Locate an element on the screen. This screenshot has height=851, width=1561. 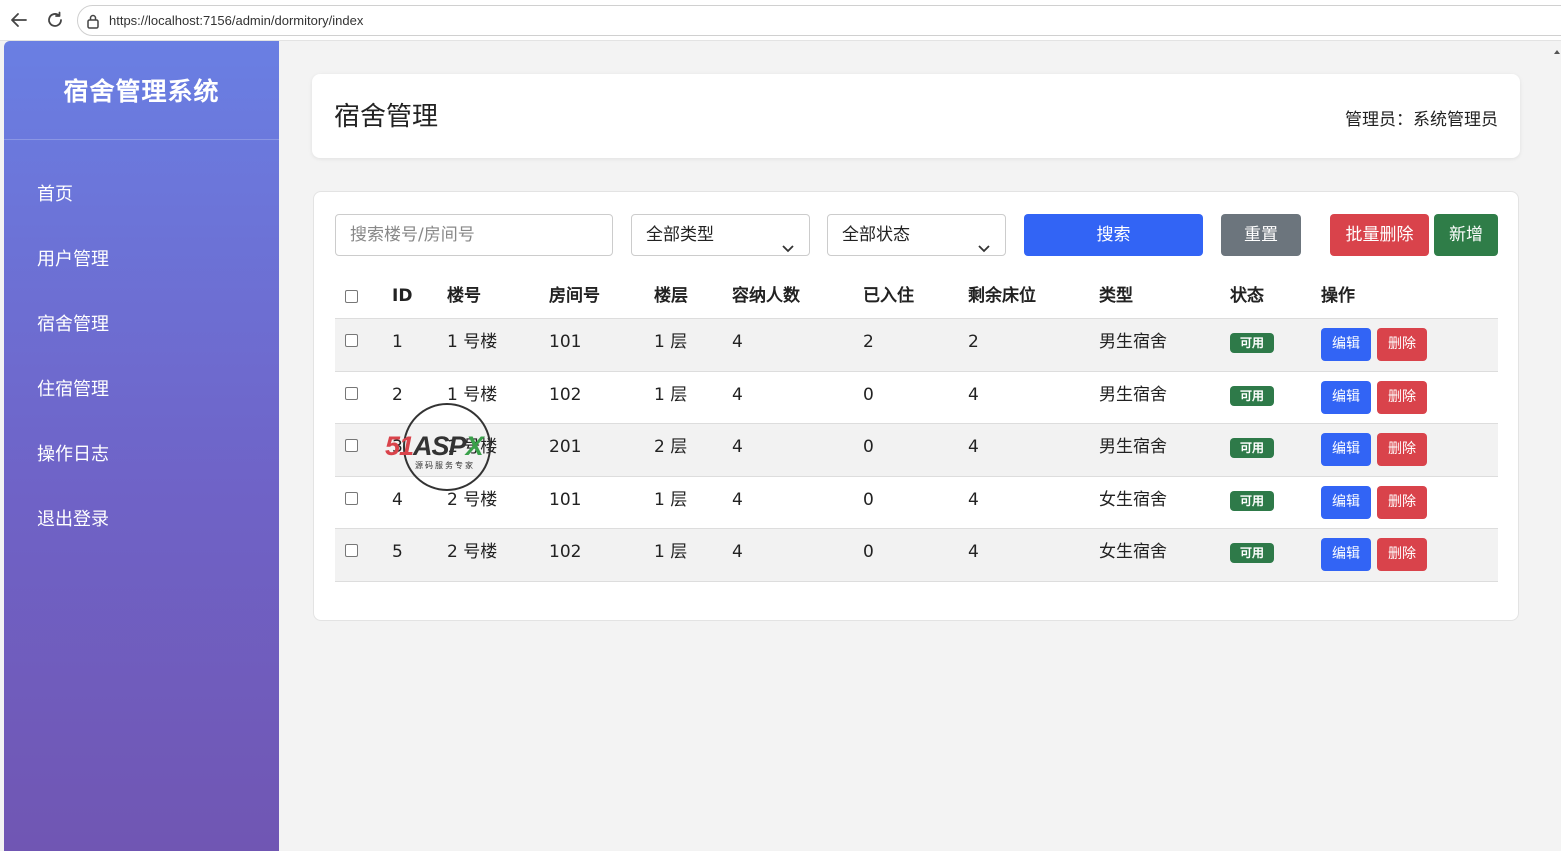
cell-id: 3 is located at coordinates (397, 447).